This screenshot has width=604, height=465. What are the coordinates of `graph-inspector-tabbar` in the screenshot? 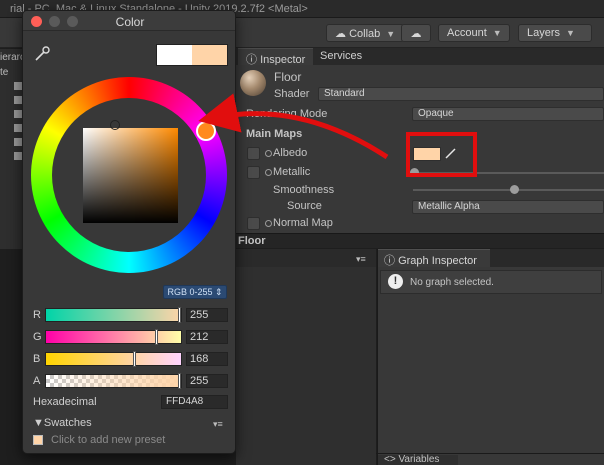 It's located at (547, 258).